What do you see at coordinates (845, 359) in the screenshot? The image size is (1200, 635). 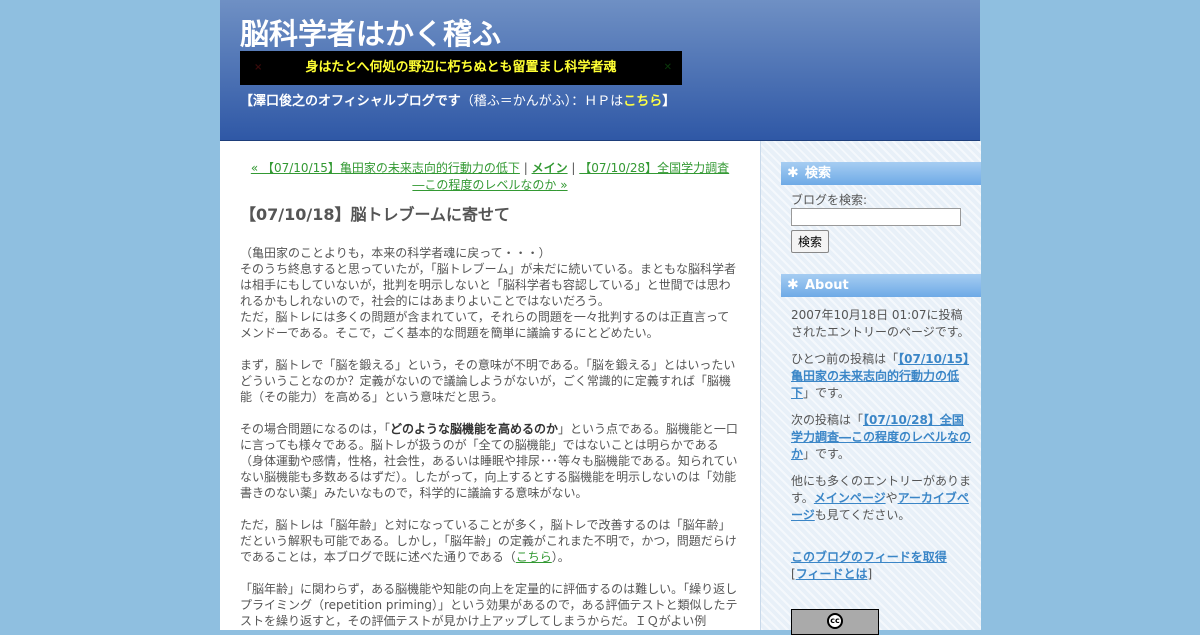 I see `about-text: ひとつ前の投稿は「` at bounding box center [845, 359].